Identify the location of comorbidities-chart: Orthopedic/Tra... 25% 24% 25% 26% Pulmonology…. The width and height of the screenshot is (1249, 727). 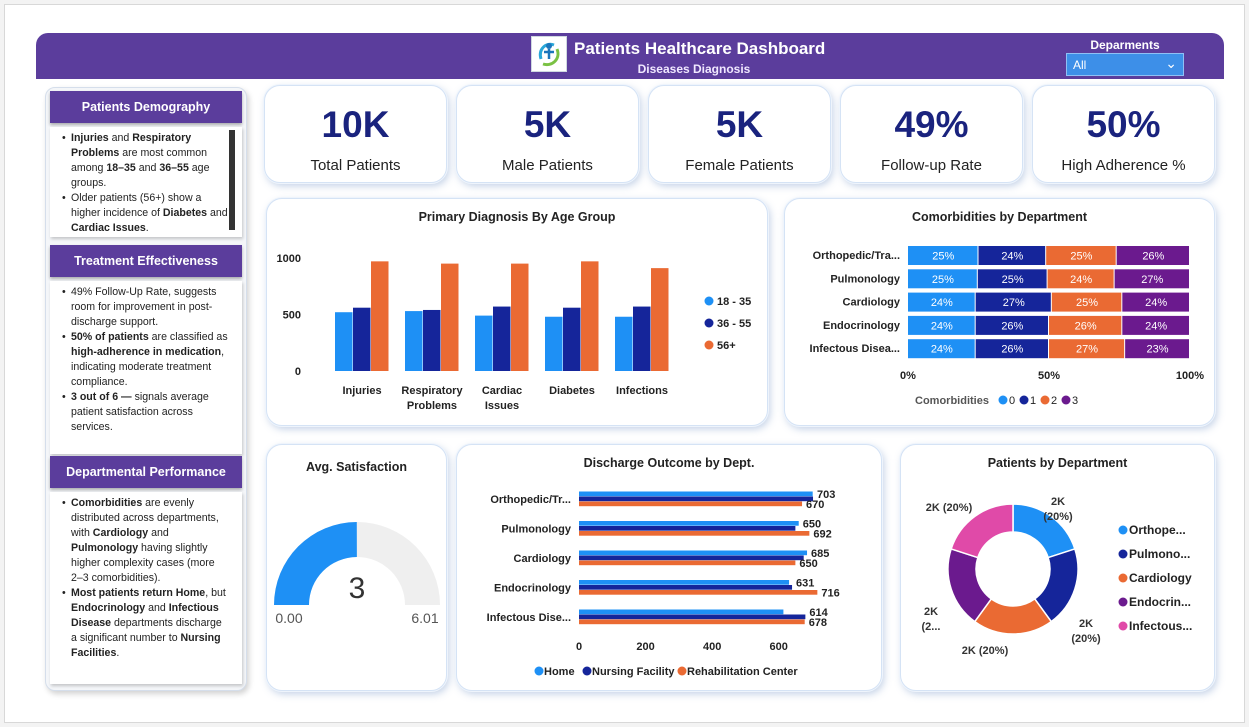
(1007, 326).